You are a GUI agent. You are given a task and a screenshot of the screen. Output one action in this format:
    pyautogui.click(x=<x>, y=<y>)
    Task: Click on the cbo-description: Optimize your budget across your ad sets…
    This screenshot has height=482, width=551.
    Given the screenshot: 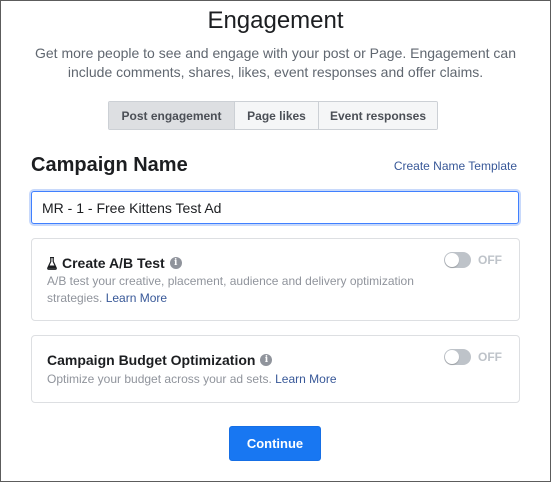 What is the action you would take?
    pyautogui.click(x=238, y=379)
    